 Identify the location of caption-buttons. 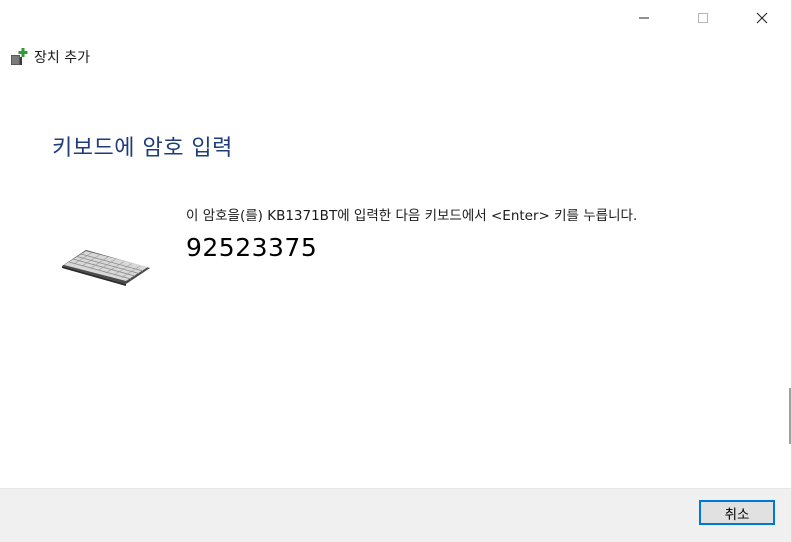
(702, 18).